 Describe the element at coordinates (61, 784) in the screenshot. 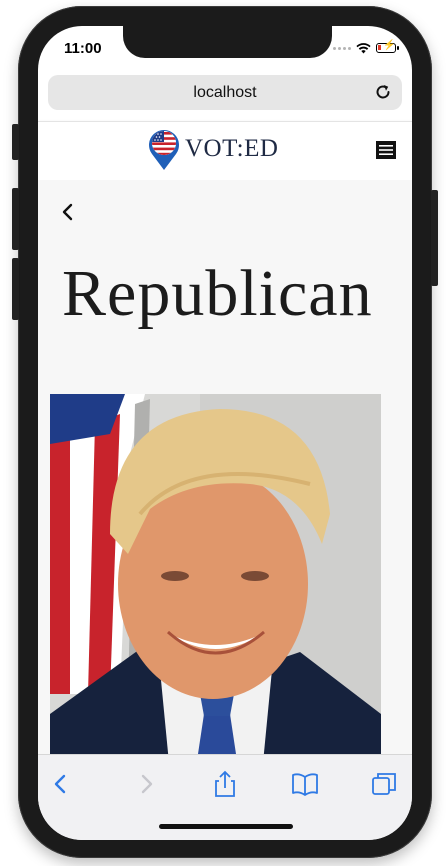

I see `toolbar-back-icon` at that location.